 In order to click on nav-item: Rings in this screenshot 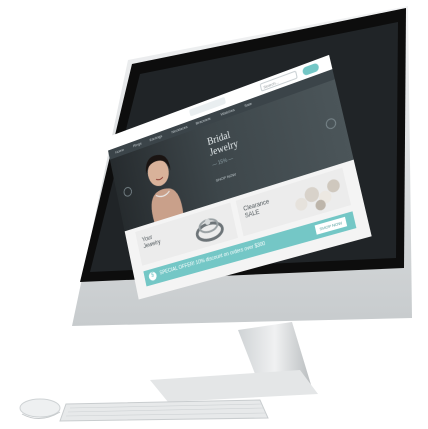, I will do `click(137, 145)`.